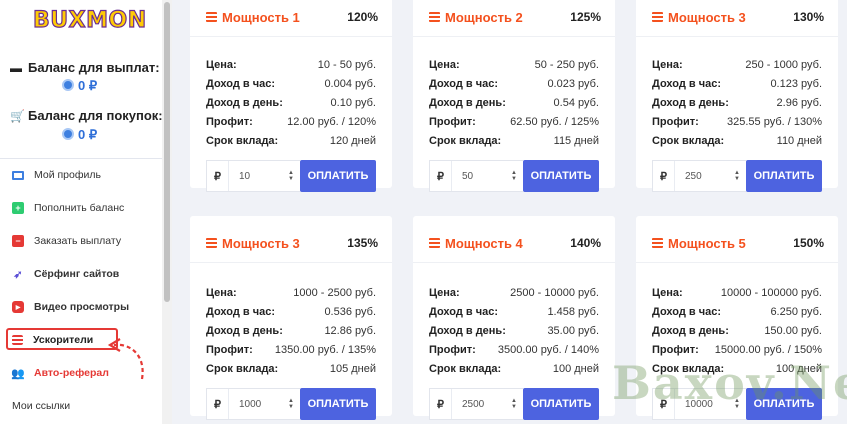  I want to click on card-row-price: Цена: 2500 - 10000 руб., so click(514, 292).